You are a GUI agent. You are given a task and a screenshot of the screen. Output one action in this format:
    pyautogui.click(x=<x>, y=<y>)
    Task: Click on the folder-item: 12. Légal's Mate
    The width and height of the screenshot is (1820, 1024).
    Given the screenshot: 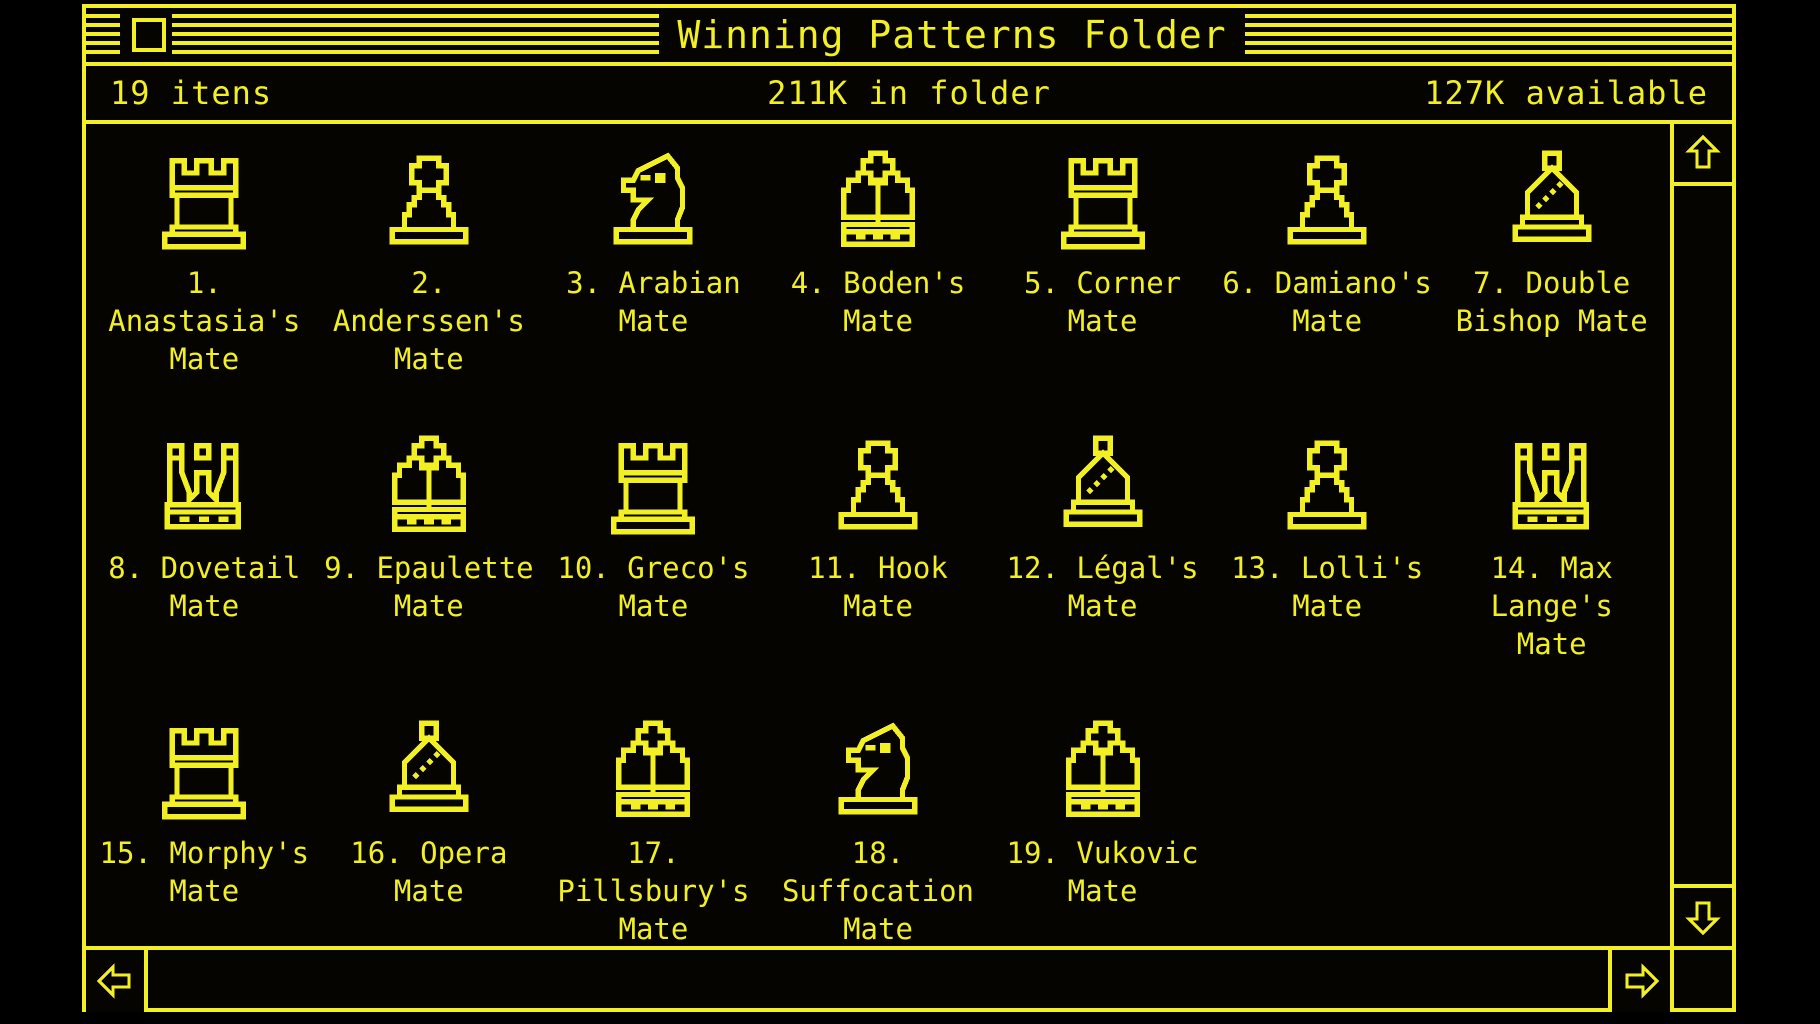 What is the action you would take?
    pyautogui.click(x=1102, y=524)
    